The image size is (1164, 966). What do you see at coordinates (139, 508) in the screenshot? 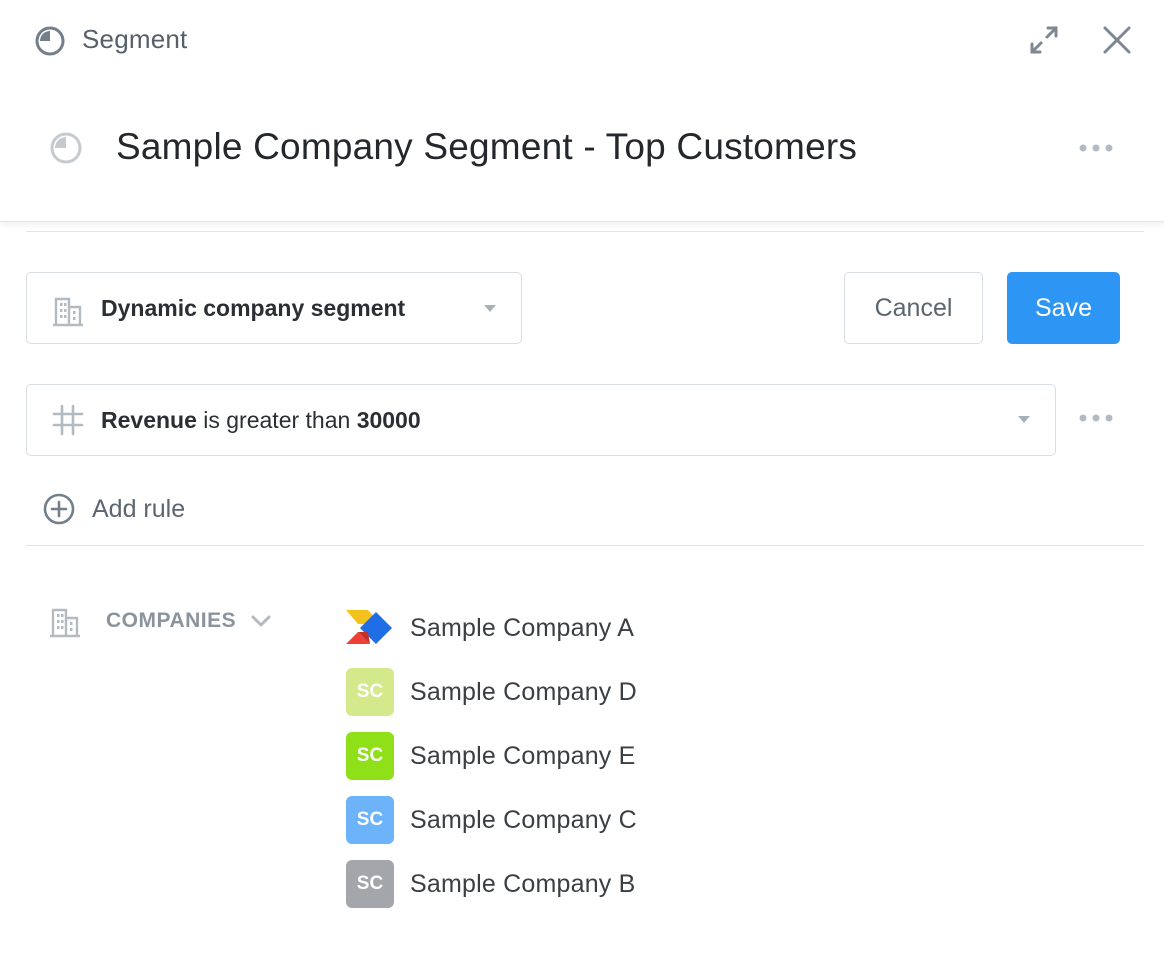
I see `add-rule-label: Add rule` at bounding box center [139, 508].